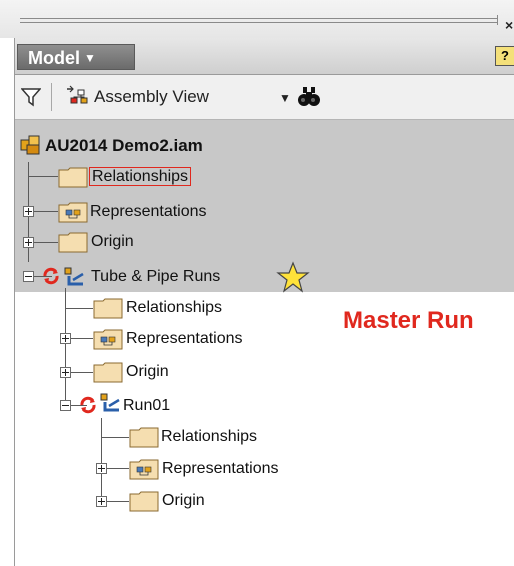  What do you see at coordinates (408, 320) in the screenshot?
I see `master-run-annotation: Master Run` at bounding box center [408, 320].